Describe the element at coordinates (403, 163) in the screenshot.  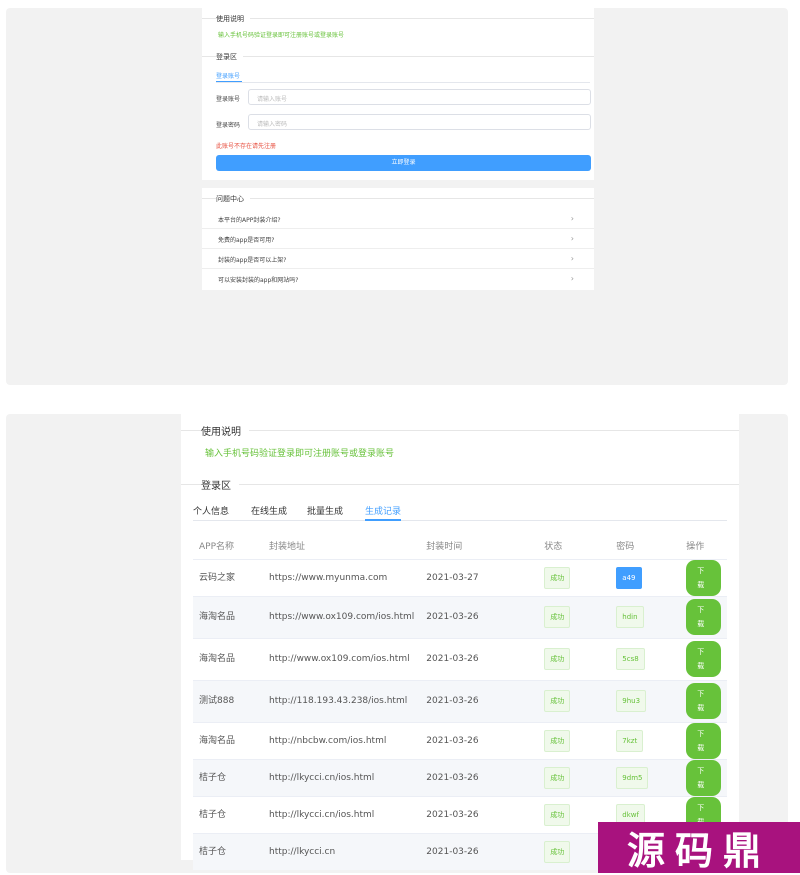
I see `login-button: 立即登录` at that location.